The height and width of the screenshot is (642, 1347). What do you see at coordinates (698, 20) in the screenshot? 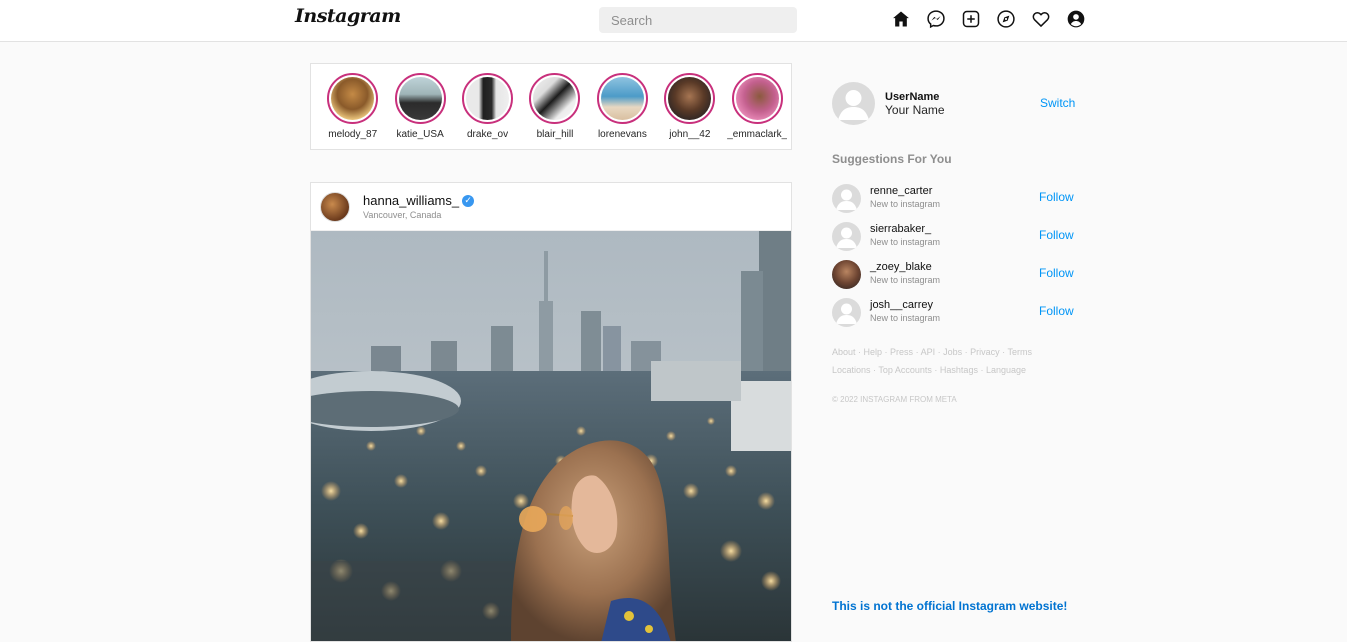
I see `search-input` at bounding box center [698, 20].